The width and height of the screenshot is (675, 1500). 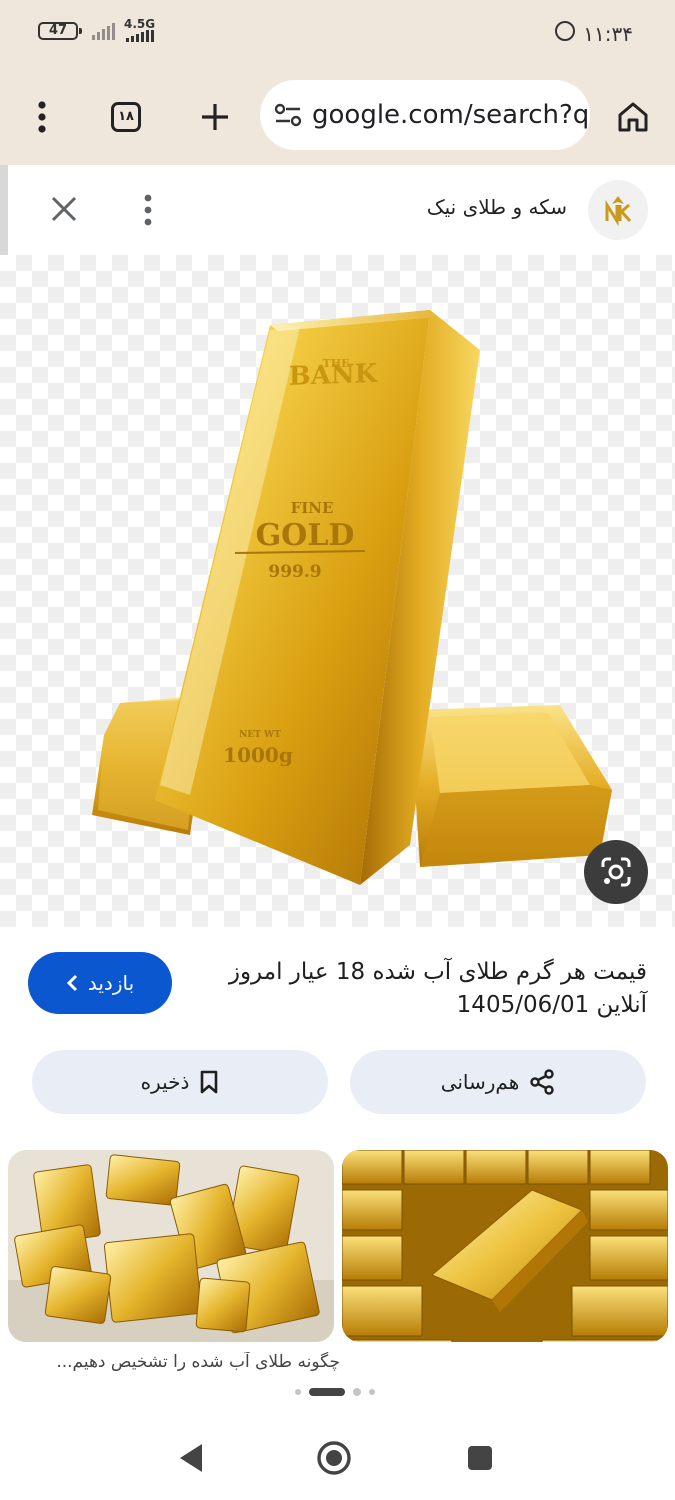 I want to click on pagination-dots, so click(x=335, y=1392).